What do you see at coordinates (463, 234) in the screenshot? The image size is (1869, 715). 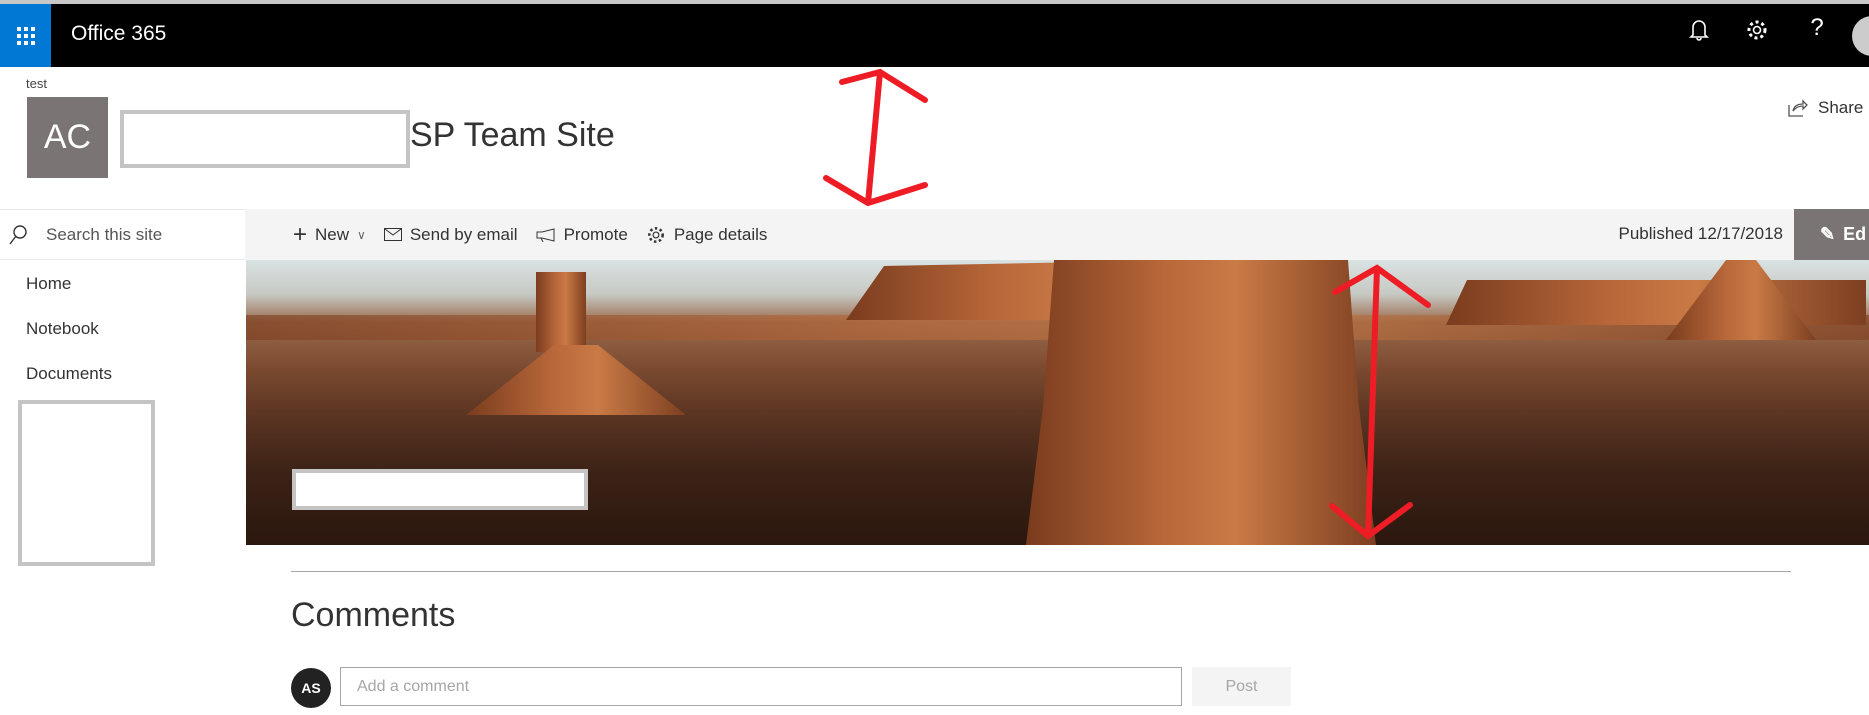 I see `send-email-label: Send by email` at bounding box center [463, 234].